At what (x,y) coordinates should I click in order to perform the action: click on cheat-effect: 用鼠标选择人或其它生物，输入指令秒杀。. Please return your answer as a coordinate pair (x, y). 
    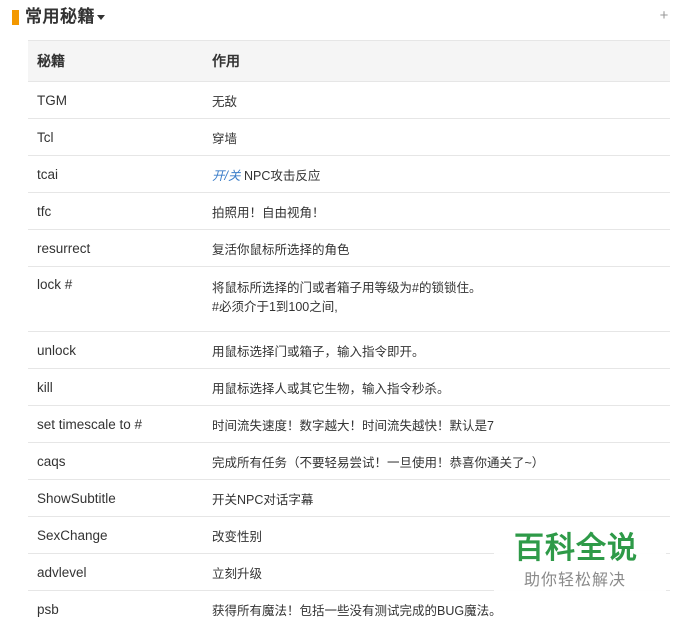
    Looking at the image, I should click on (436, 387).